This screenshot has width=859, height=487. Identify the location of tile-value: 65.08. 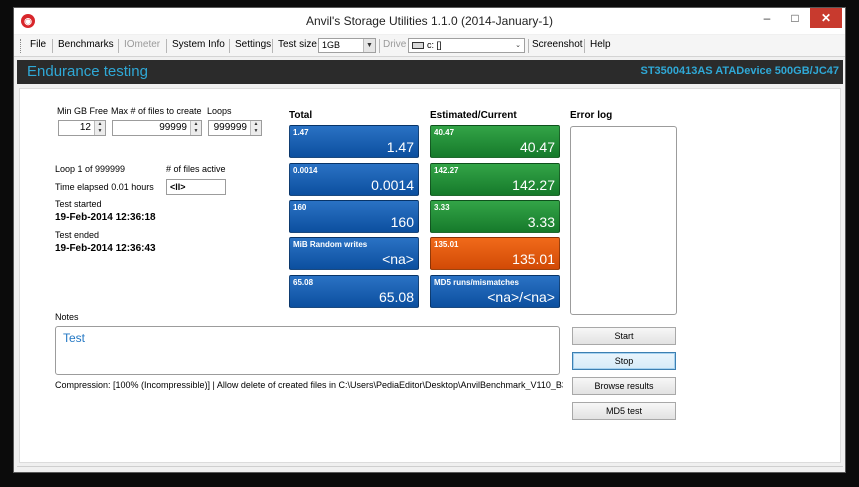
(396, 297).